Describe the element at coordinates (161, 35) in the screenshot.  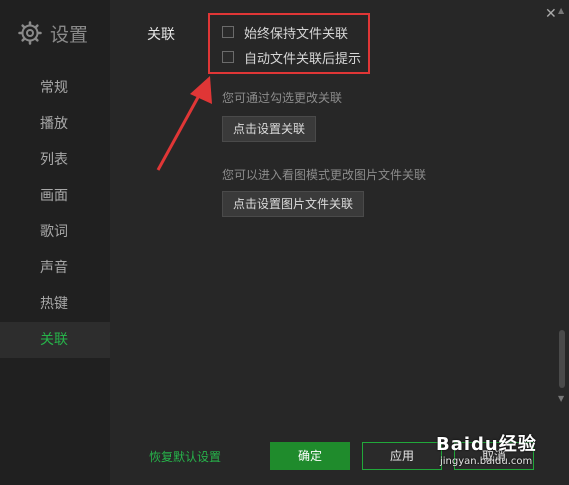
I see `section-label: 关联` at that location.